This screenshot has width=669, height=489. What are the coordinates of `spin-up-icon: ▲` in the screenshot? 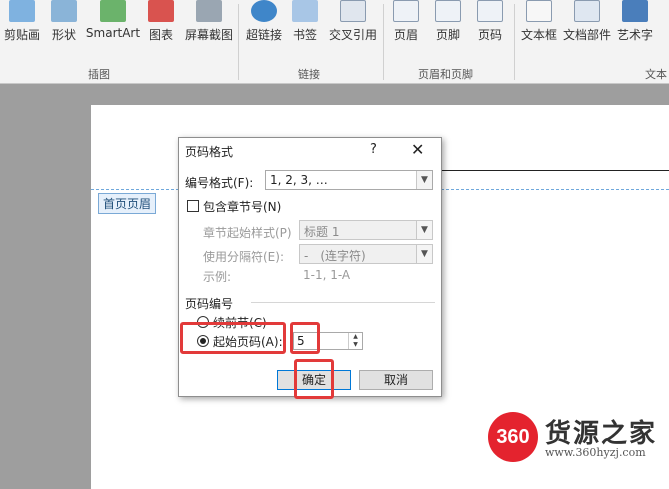 It's located at (355, 337).